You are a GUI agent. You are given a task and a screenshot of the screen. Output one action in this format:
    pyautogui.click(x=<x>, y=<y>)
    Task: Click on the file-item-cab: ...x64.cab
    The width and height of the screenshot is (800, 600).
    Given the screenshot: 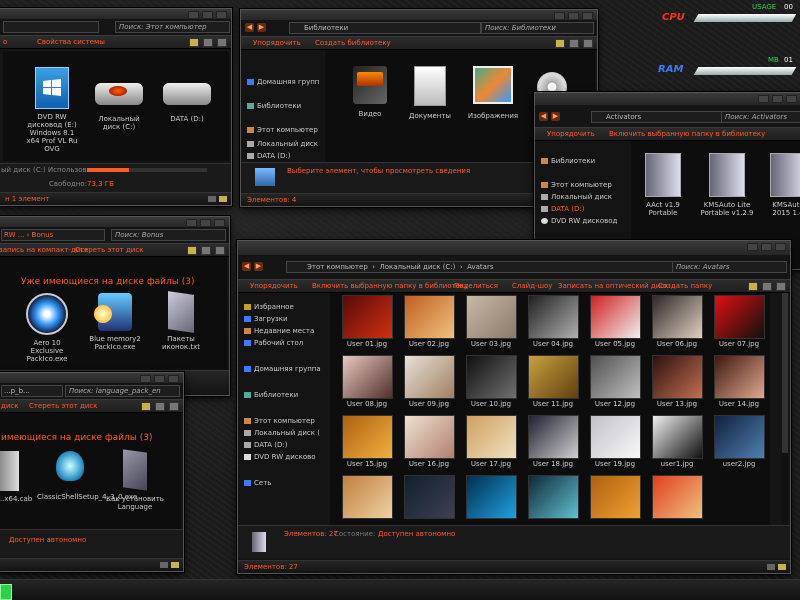 What is the action you would take?
    pyautogui.click(x=17, y=477)
    